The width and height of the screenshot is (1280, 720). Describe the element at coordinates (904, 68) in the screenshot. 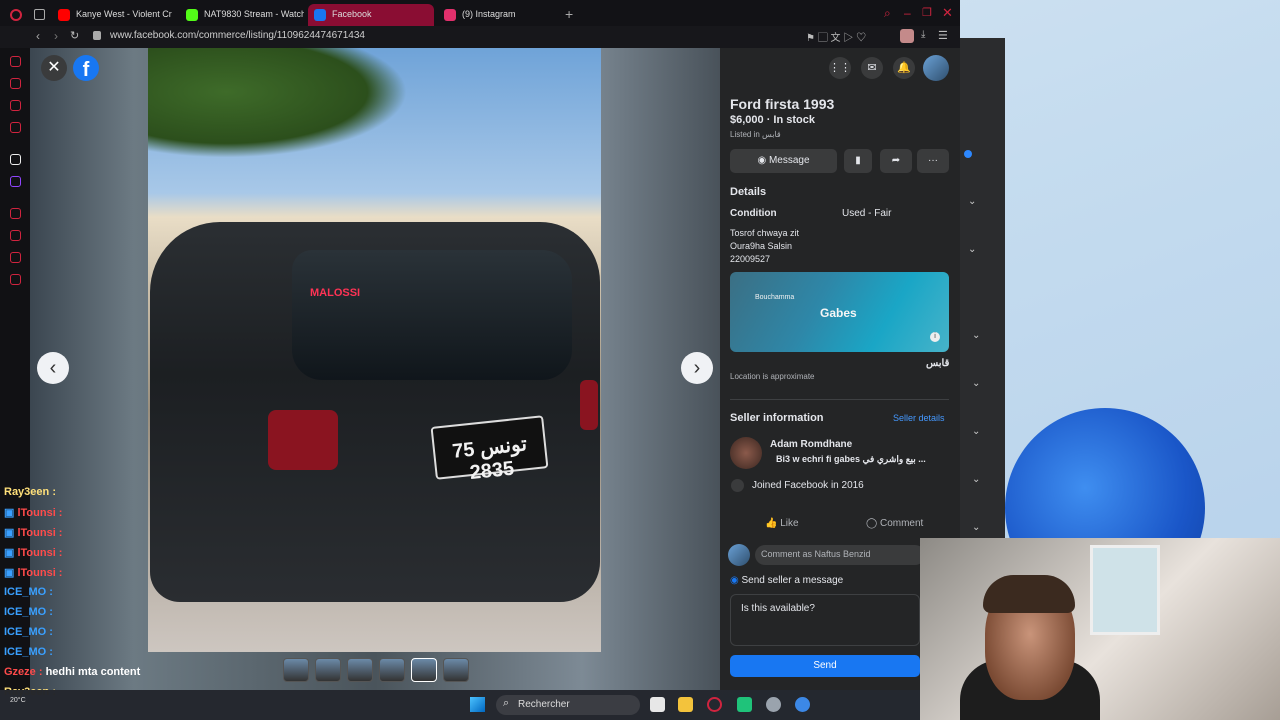

I see `notifications-icon: 🔔` at that location.